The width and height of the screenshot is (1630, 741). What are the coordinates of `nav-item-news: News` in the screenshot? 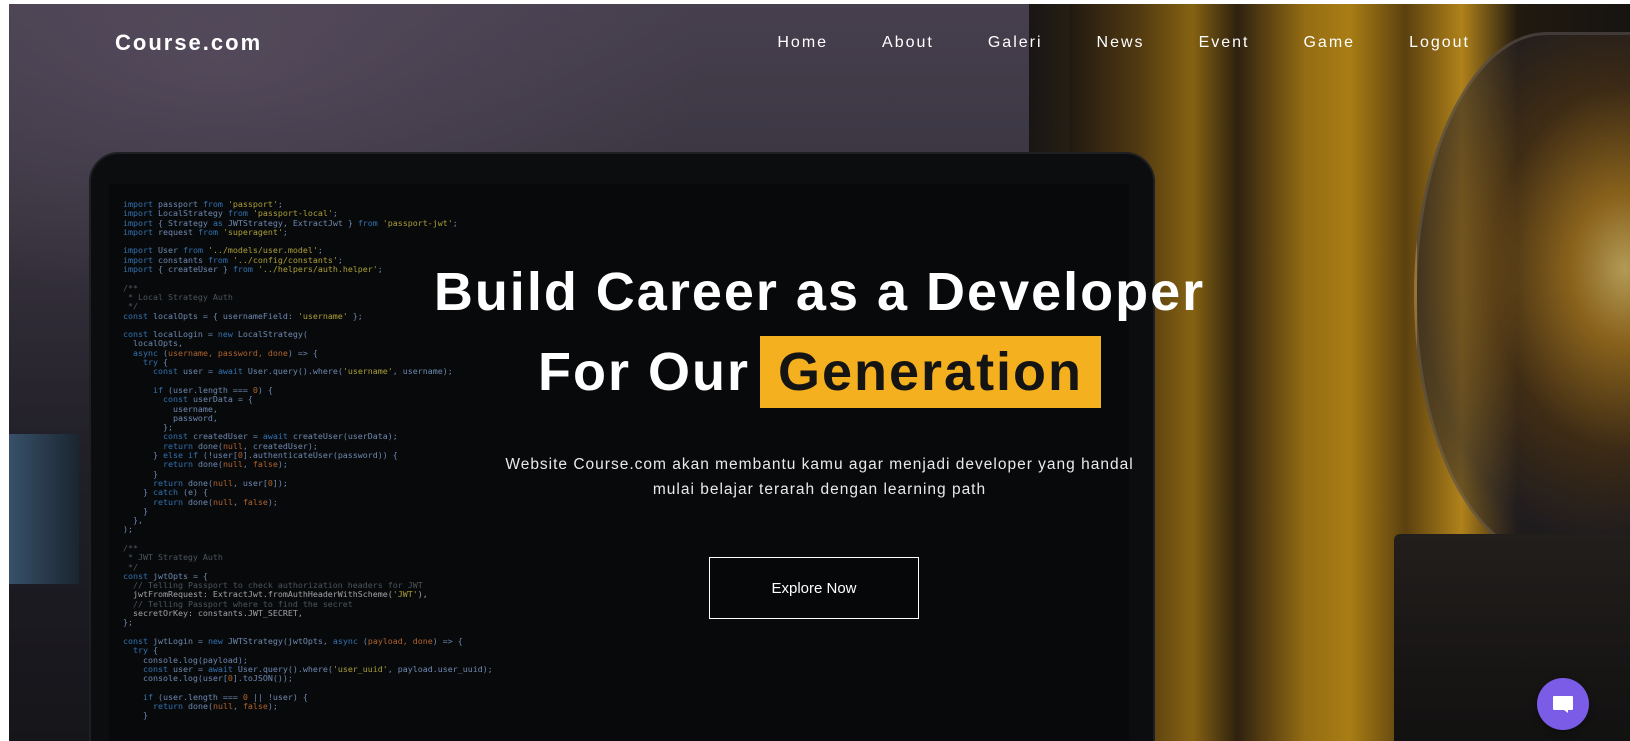 It's located at (1121, 43).